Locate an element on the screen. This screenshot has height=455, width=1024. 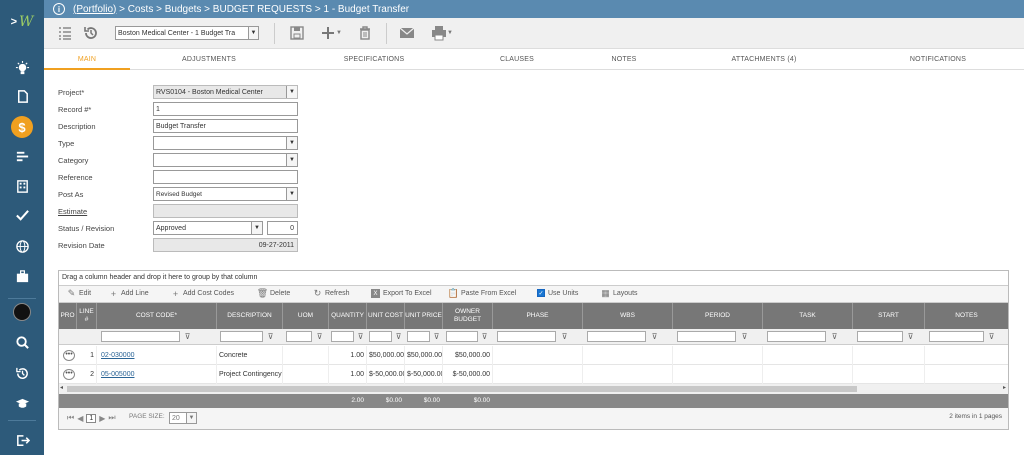
column-header-cost-code: COST CODE* is located at coordinates (157, 316).